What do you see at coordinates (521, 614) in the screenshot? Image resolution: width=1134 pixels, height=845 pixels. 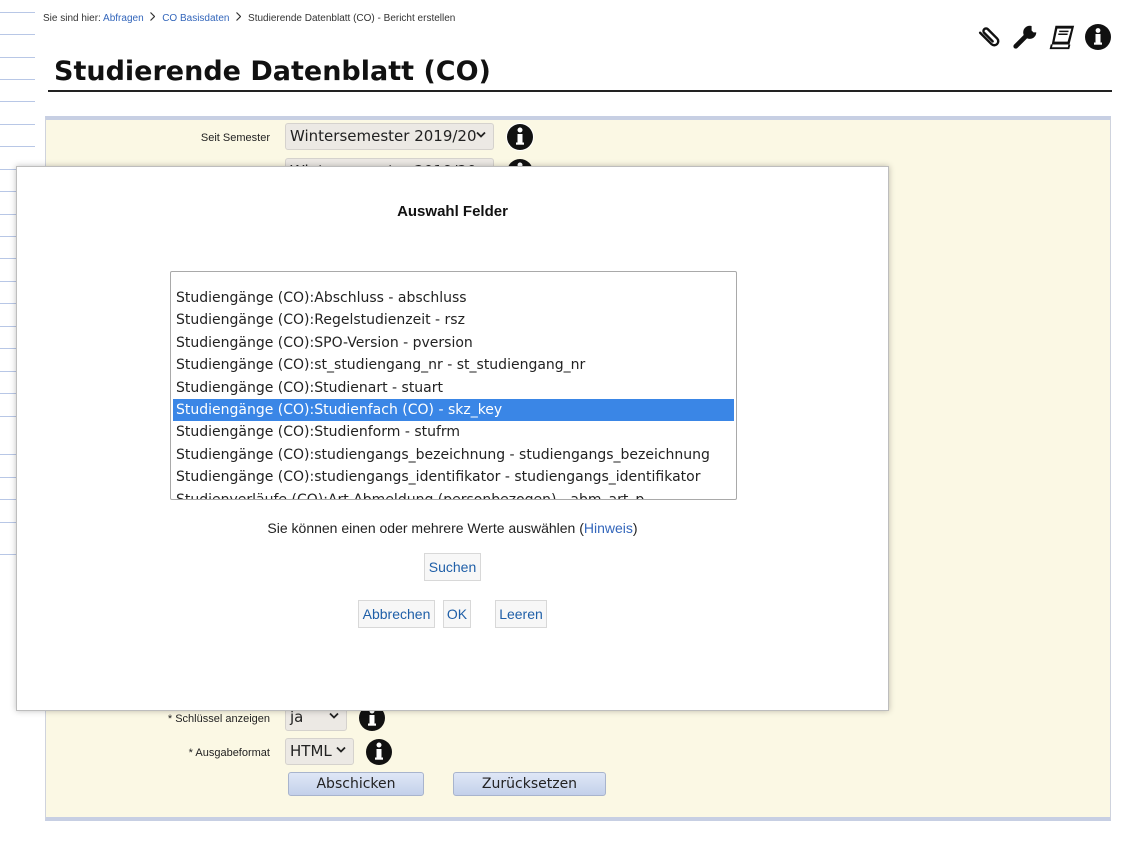 I see `clear-button: Leeren` at bounding box center [521, 614].